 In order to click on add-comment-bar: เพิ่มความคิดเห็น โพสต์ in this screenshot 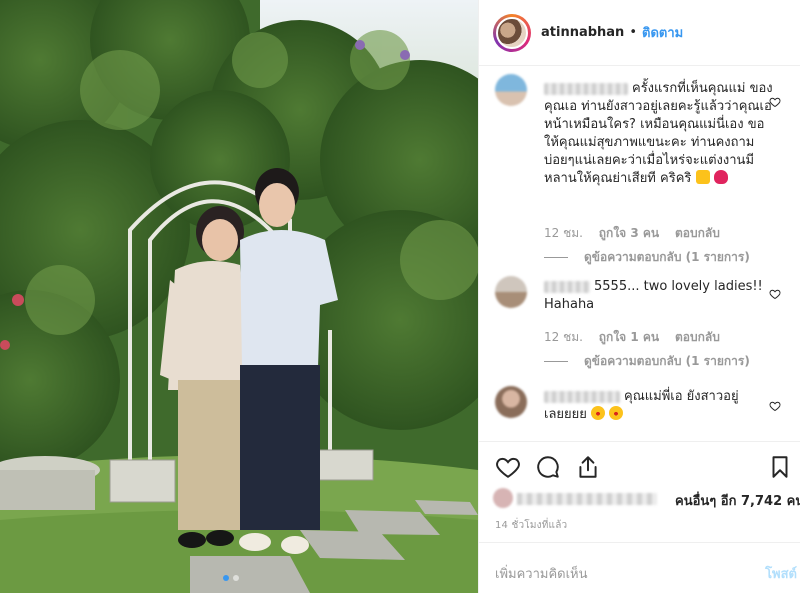, I will do `click(639, 567)`.